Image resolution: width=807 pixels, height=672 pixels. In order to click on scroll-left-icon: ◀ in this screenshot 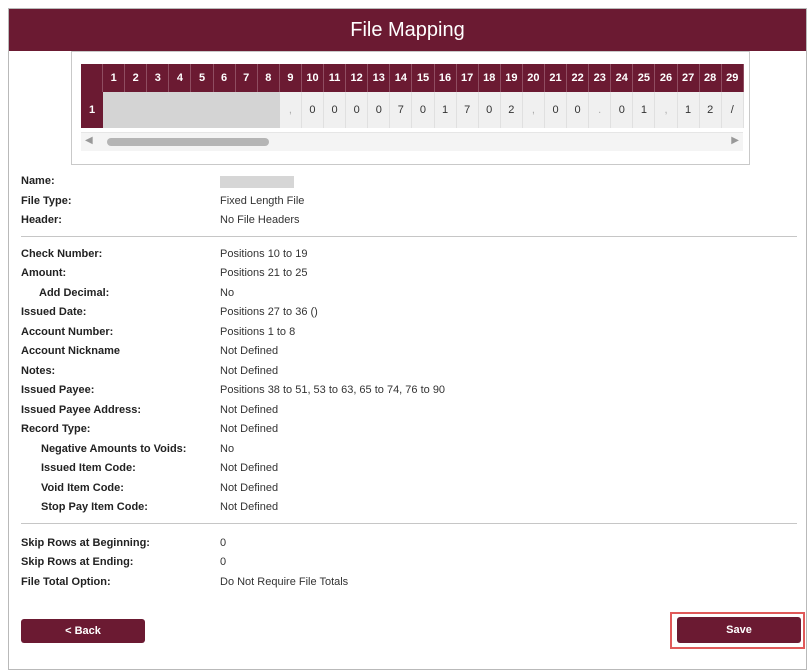, I will do `click(89, 140)`.